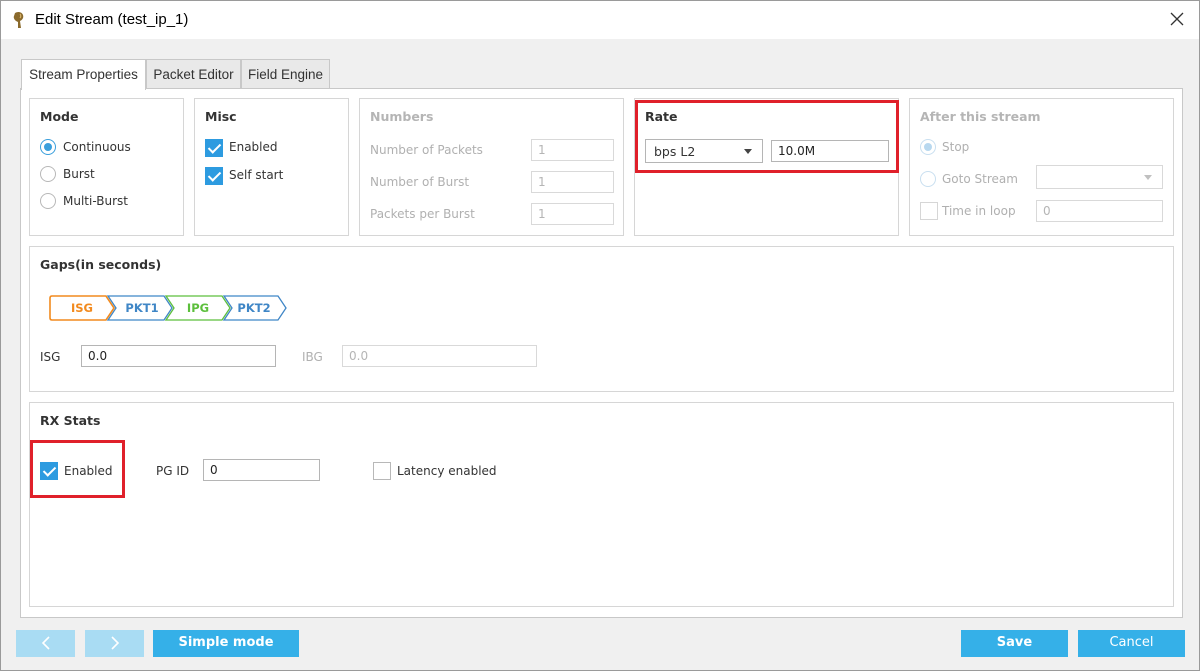 The width and height of the screenshot is (1200, 671). Describe the element at coordinates (830, 151) in the screenshot. I see `rate-value-input: 10.0M` at that location.